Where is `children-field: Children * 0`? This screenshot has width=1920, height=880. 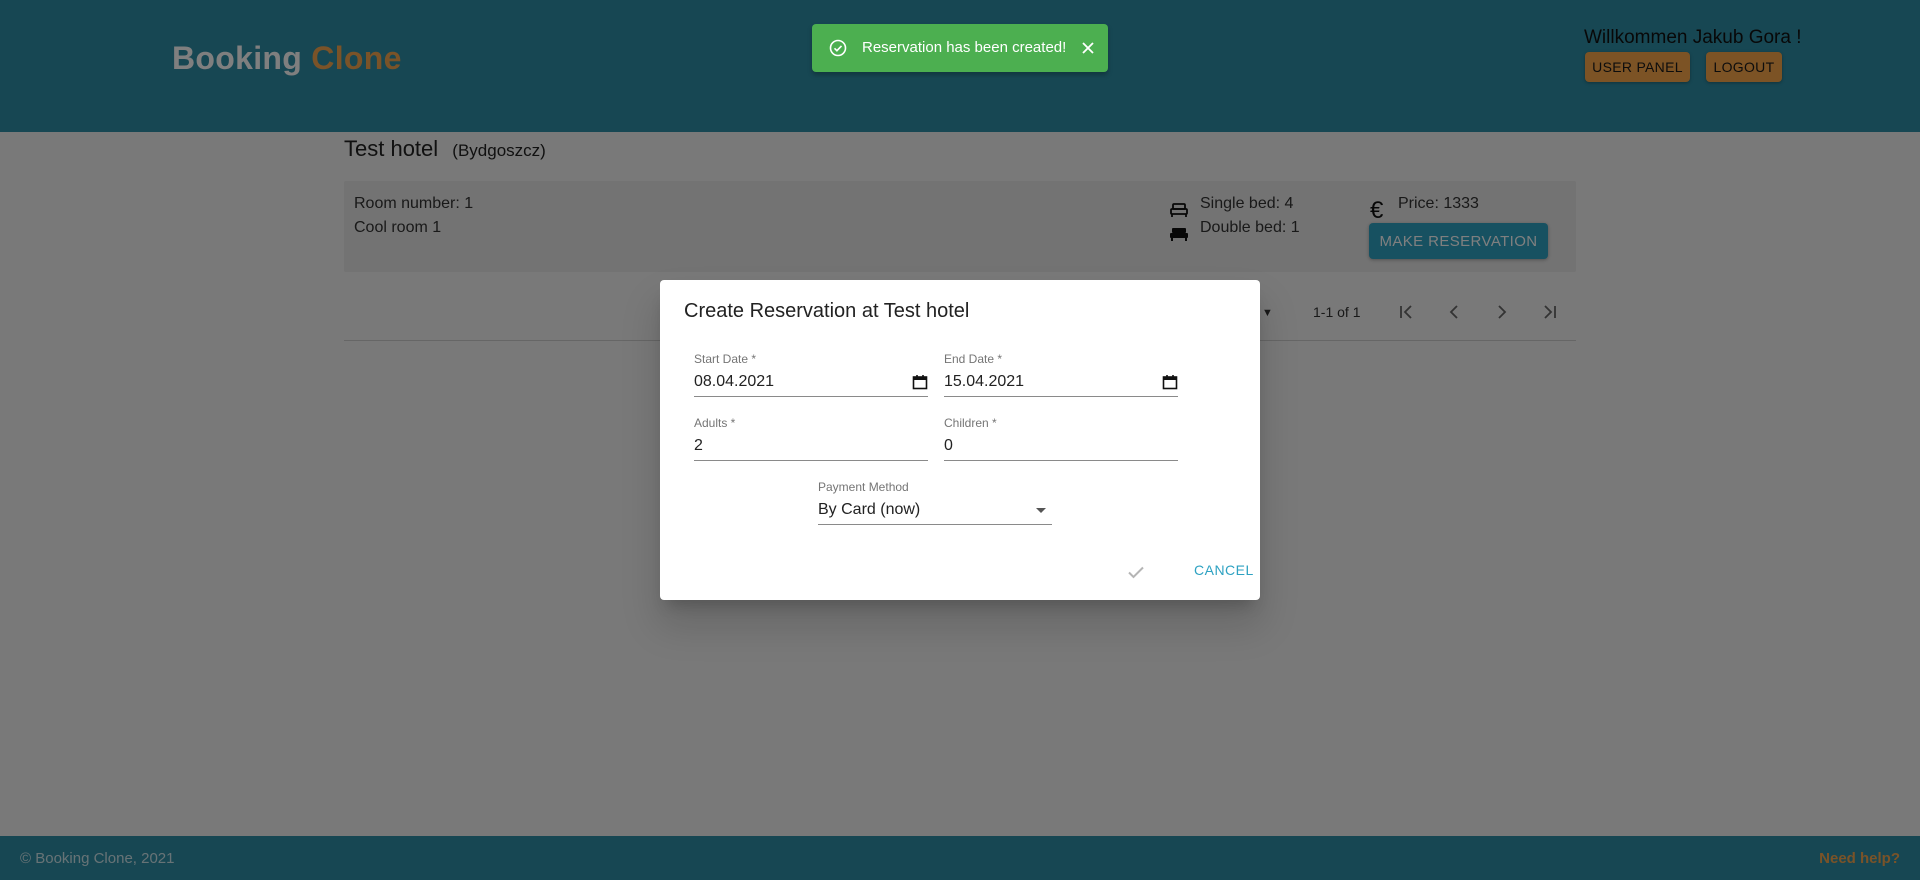
children-field: Children * 0 is located at coordinates (1061, 438).